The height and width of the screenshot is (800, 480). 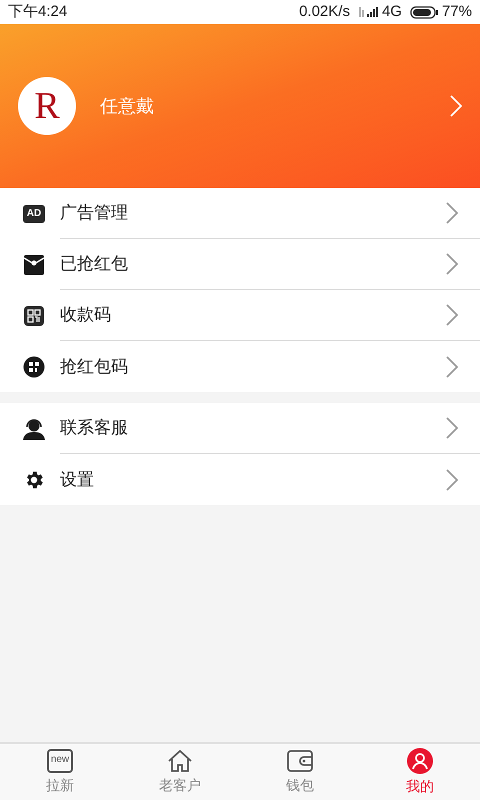 I want to click on ad-icon: AD, so click(x=34, y=213).